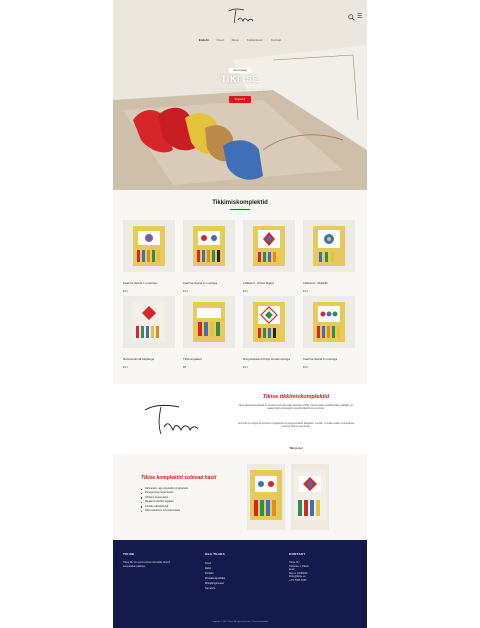  What do you see at coordinates (149, 284) in the screenshot?
I see `product-name: Kadrina tikand 1 mustriga` at bounding box center [149, 284].